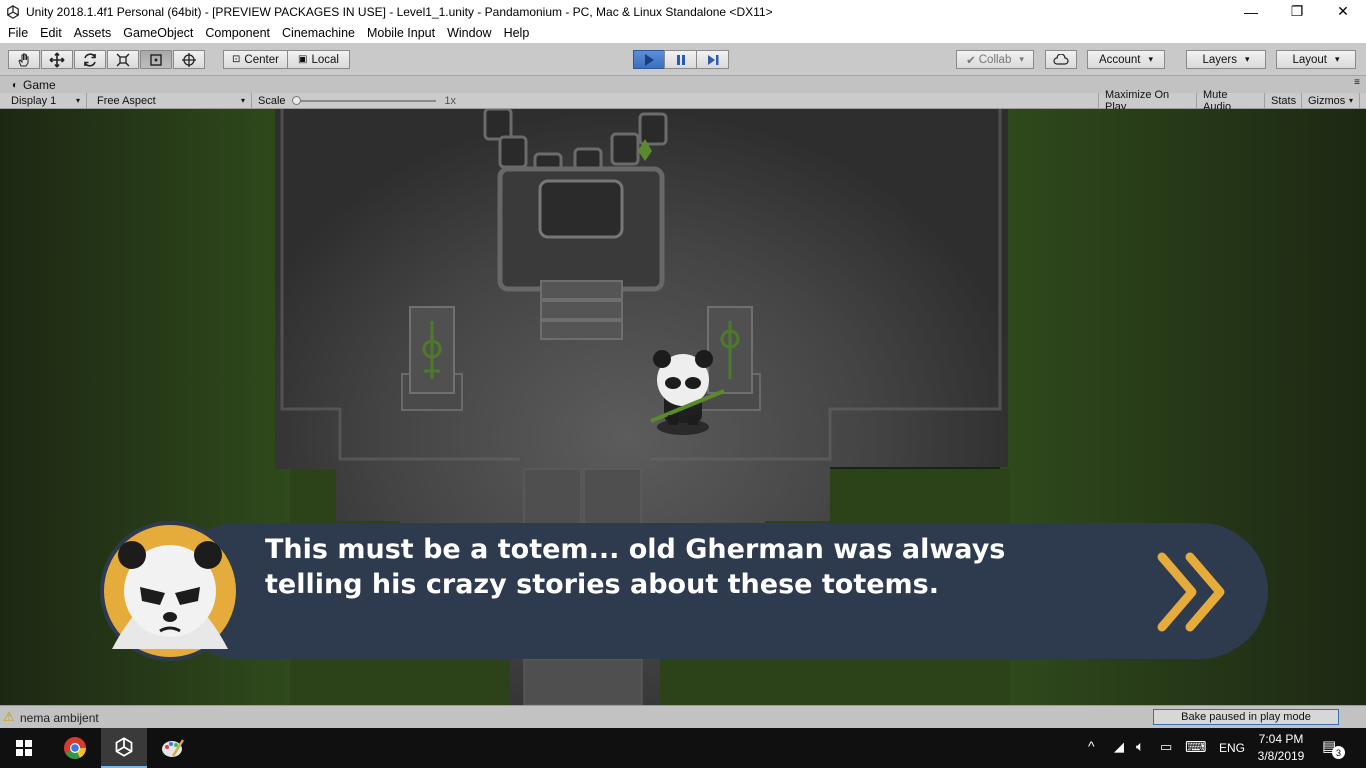 Image resolution: width=1366 pixels, height=768 pixels. I want to click on hand-icon, so click(23, 59).